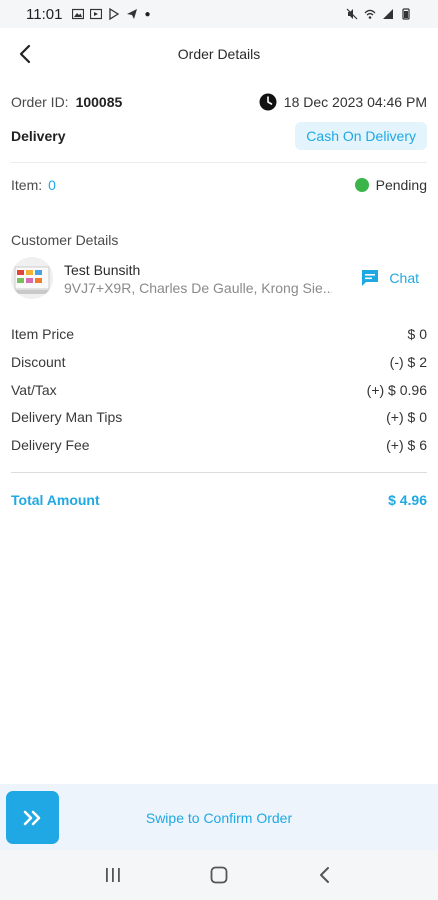 The width and height of the screenshot is (438, 900). What do you see at coordinates (370, 278) in the screenshot?
I see `chat-icon` at bounding box center [370, 278].